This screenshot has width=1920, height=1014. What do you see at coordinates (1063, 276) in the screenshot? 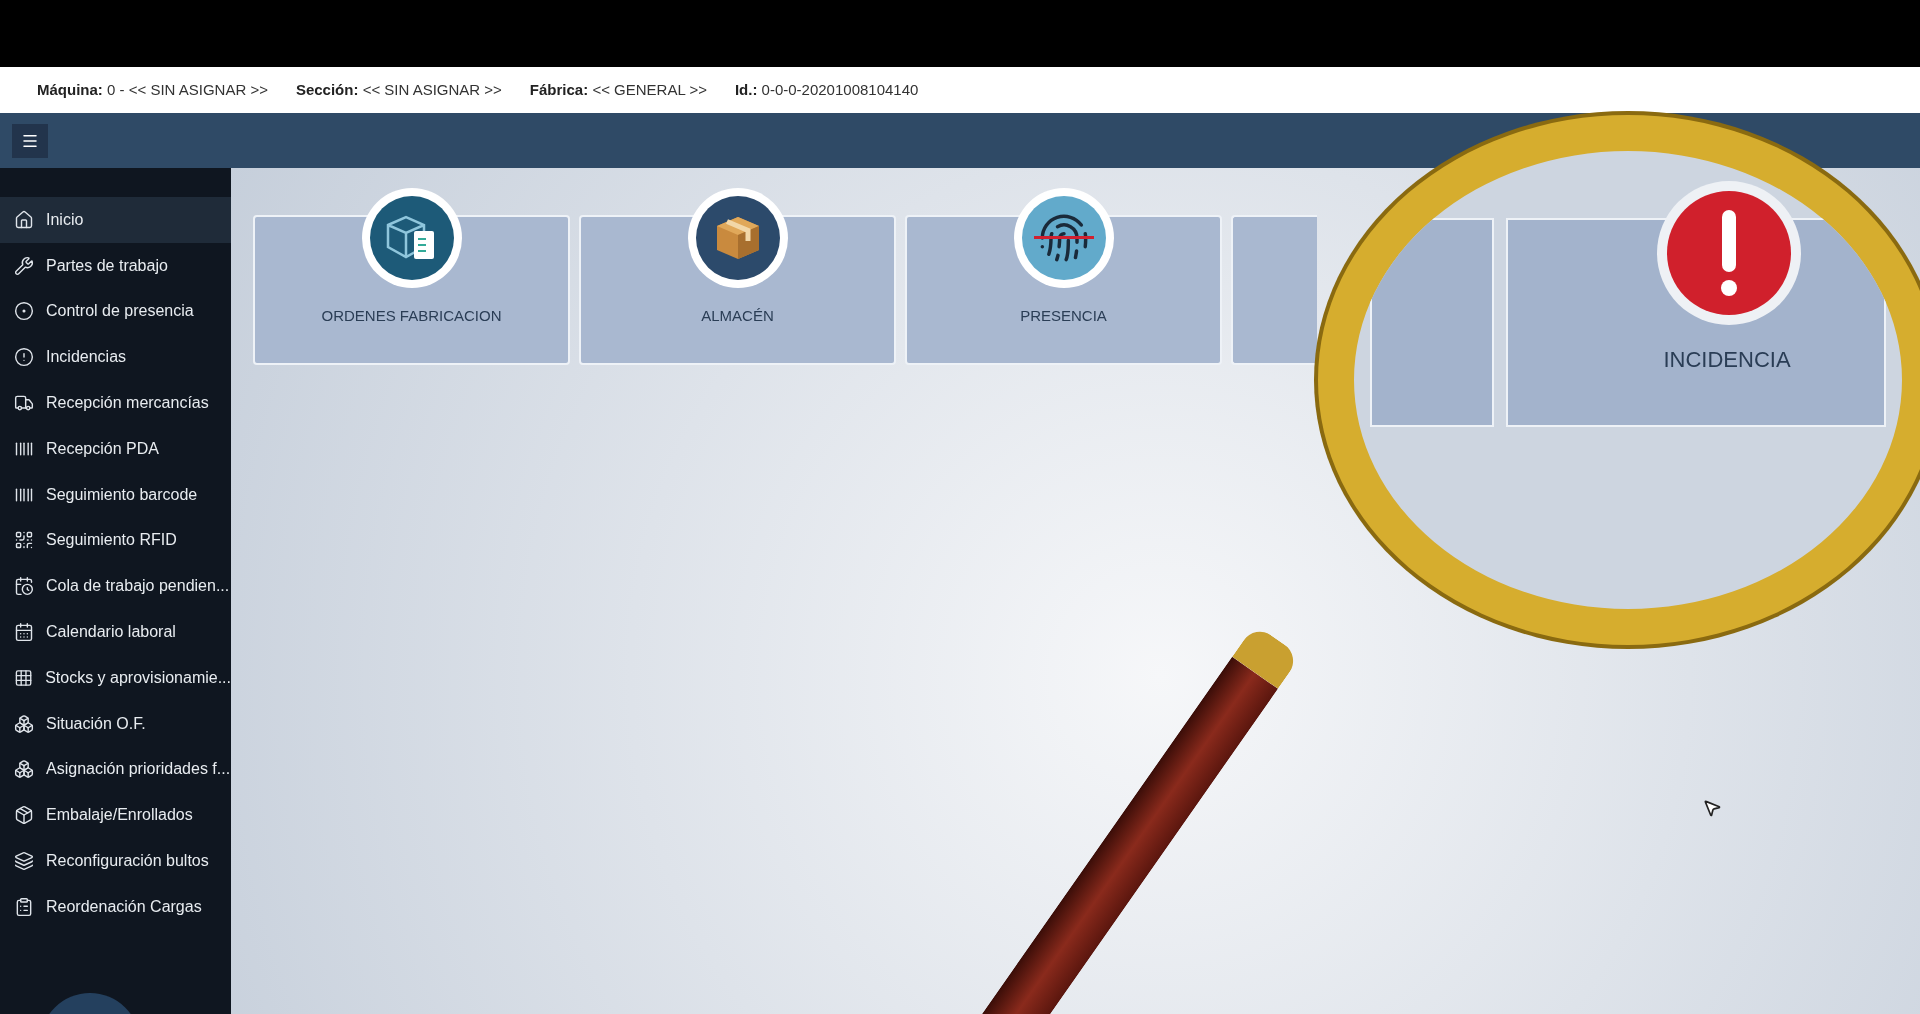
I see `module-tile: PRESENCIA` at bounding box center [1063, 276].